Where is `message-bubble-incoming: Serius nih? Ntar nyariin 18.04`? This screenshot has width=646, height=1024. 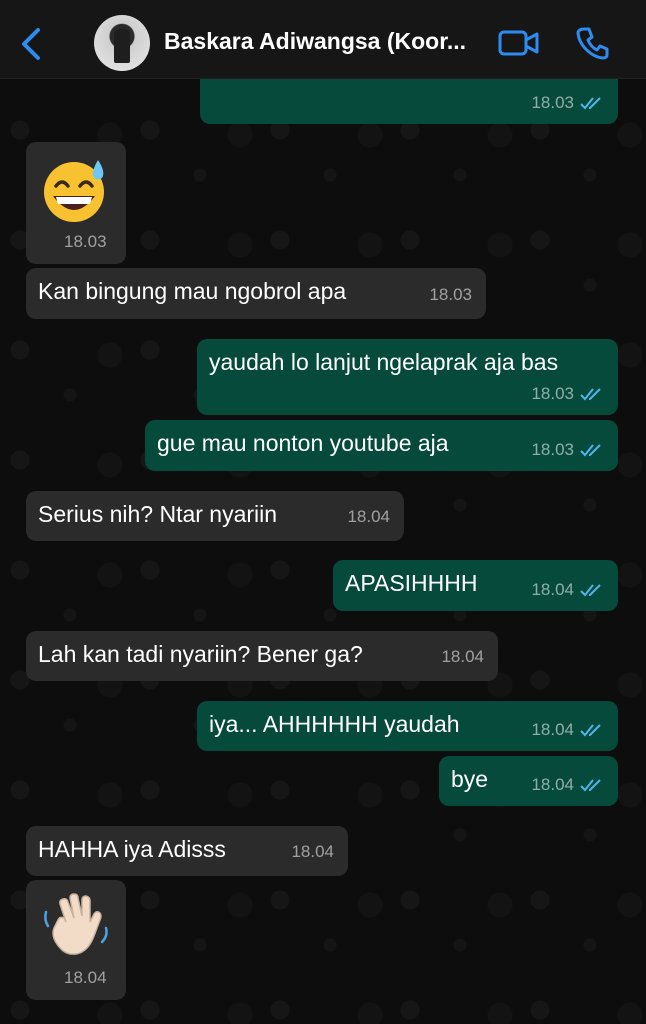
message-bubble-incoming: Serius nih? Ntar nyariin 18.04 is located at coordinates (215, 516).